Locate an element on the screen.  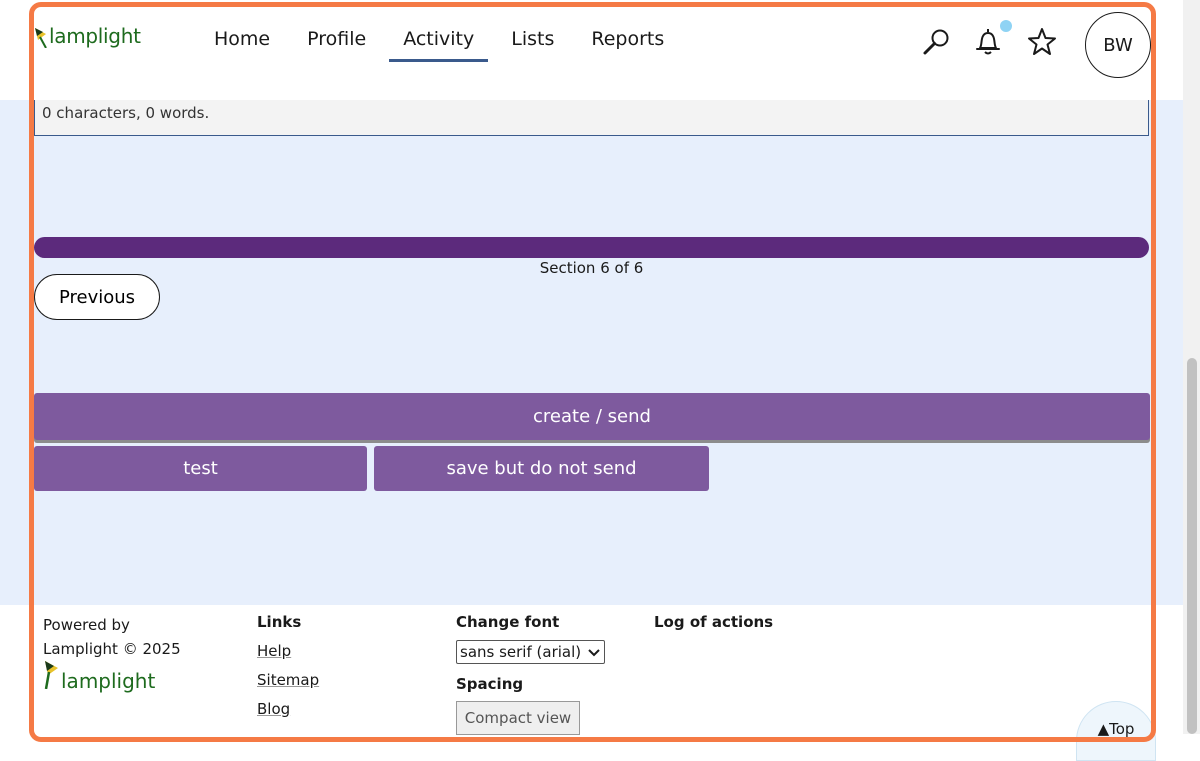
powered-by: Powered by Lamplight © 2025 is located at coordinates (112, 637).